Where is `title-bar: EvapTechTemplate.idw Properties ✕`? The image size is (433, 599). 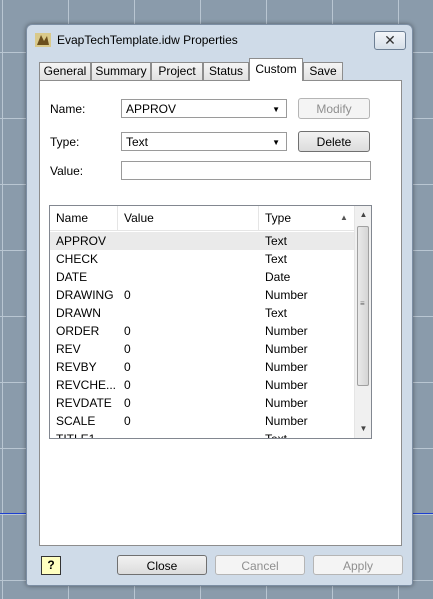
title-bar: EvapTechTemplate.idw Properties ✕ is located at coordinates (219, 40).